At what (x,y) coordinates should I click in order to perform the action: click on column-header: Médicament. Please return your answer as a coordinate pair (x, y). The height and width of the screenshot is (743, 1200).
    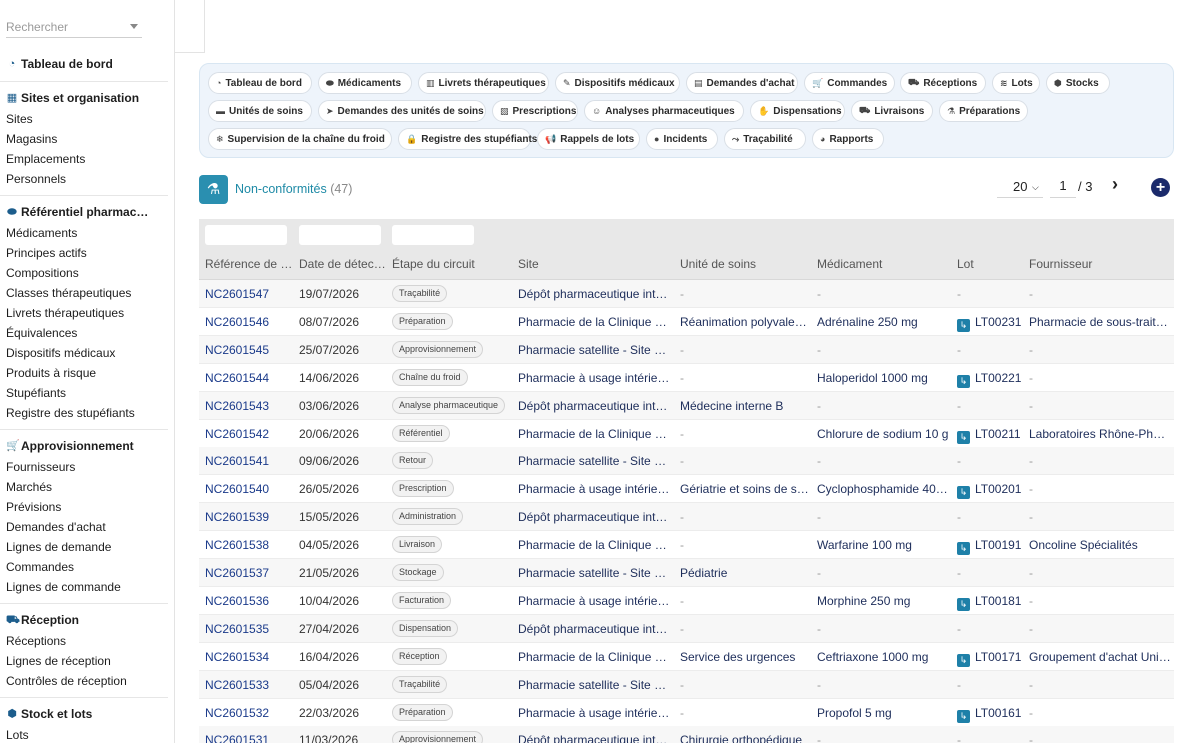
    Looking at the image, I should click on (884, 264).